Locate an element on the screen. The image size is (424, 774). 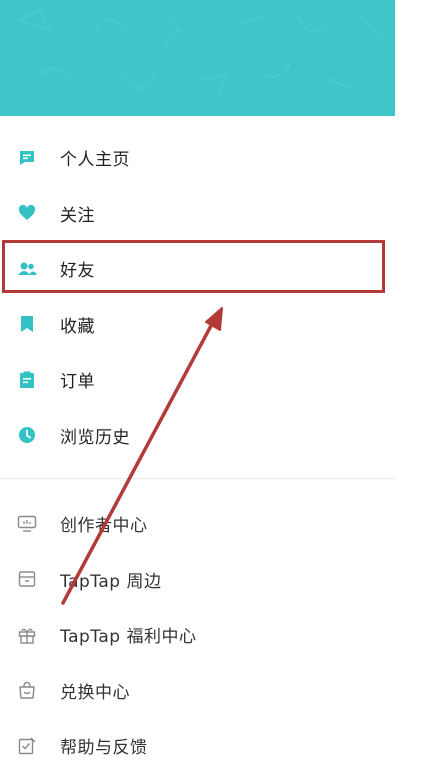
menu-item-label: 好友 is located at coordinates (77, 271).